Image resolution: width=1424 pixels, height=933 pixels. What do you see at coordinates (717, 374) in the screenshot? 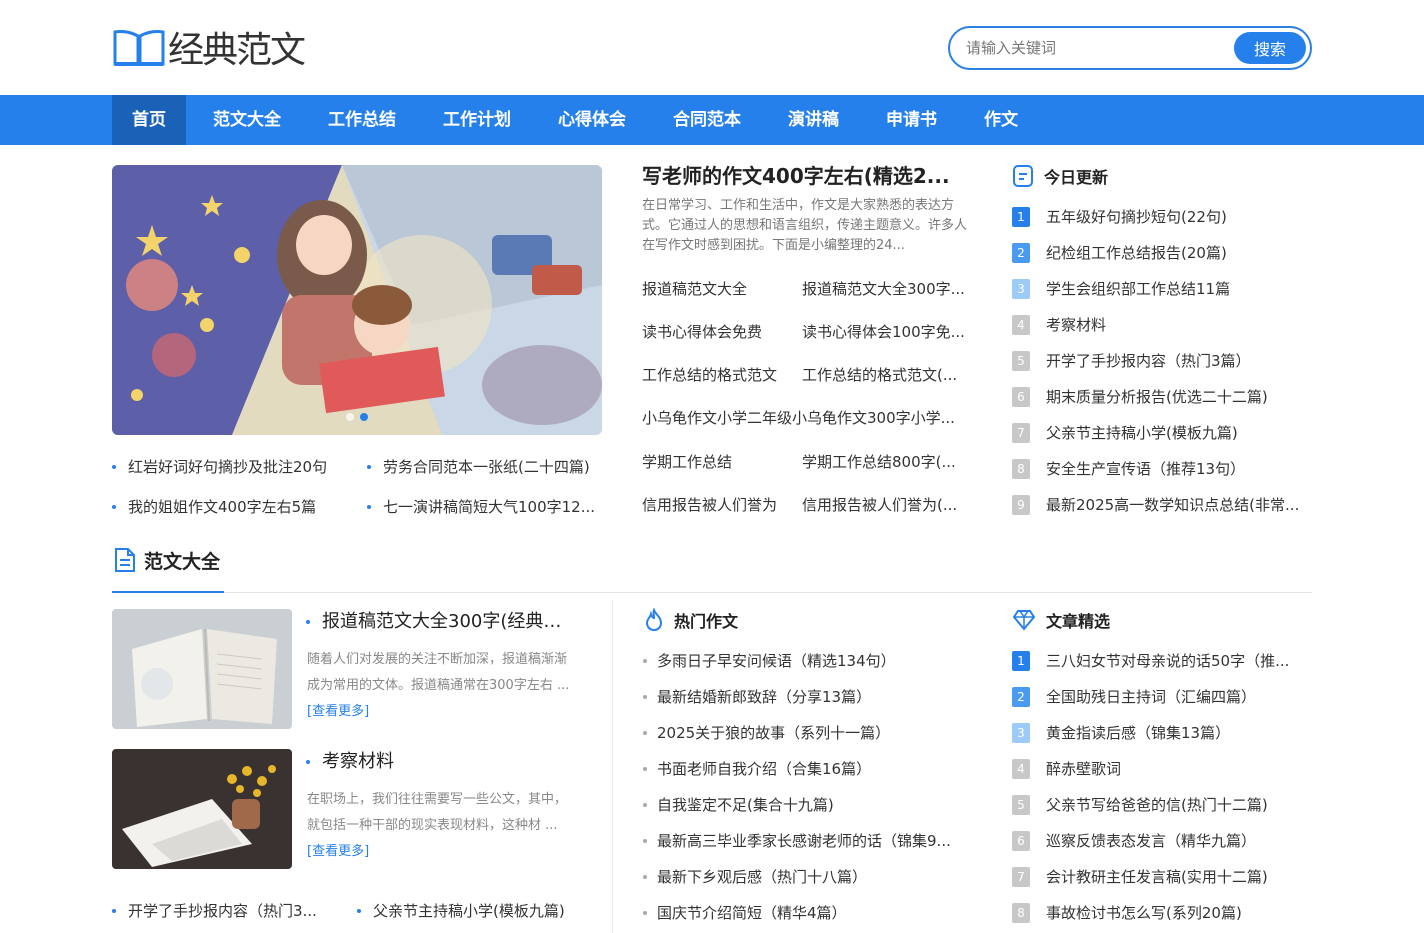
I see `featured-link: 工作总结的格式范文` at bounding box center [717, 374].